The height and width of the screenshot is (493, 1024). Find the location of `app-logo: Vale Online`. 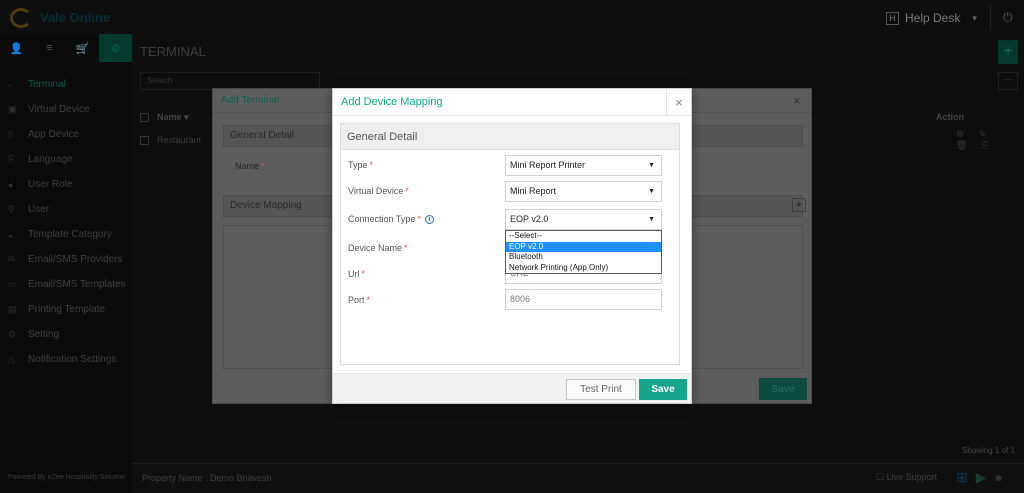

app-logo: Vale Online is located at coordinates (85, 18).